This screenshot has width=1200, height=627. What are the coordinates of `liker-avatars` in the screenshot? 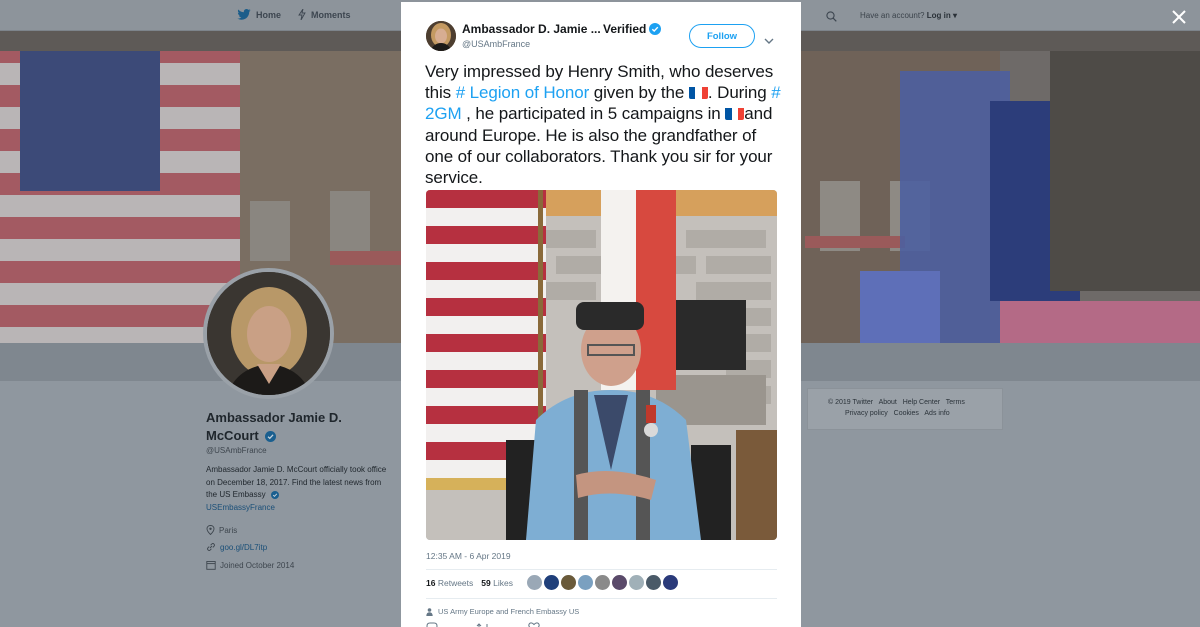 It's located at (602, 582).